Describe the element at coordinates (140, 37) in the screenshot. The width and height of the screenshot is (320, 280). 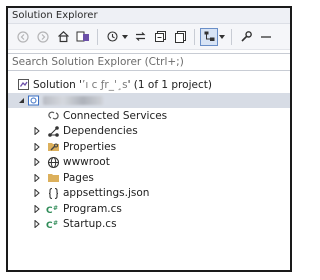
I see `sync-icon` at that location.